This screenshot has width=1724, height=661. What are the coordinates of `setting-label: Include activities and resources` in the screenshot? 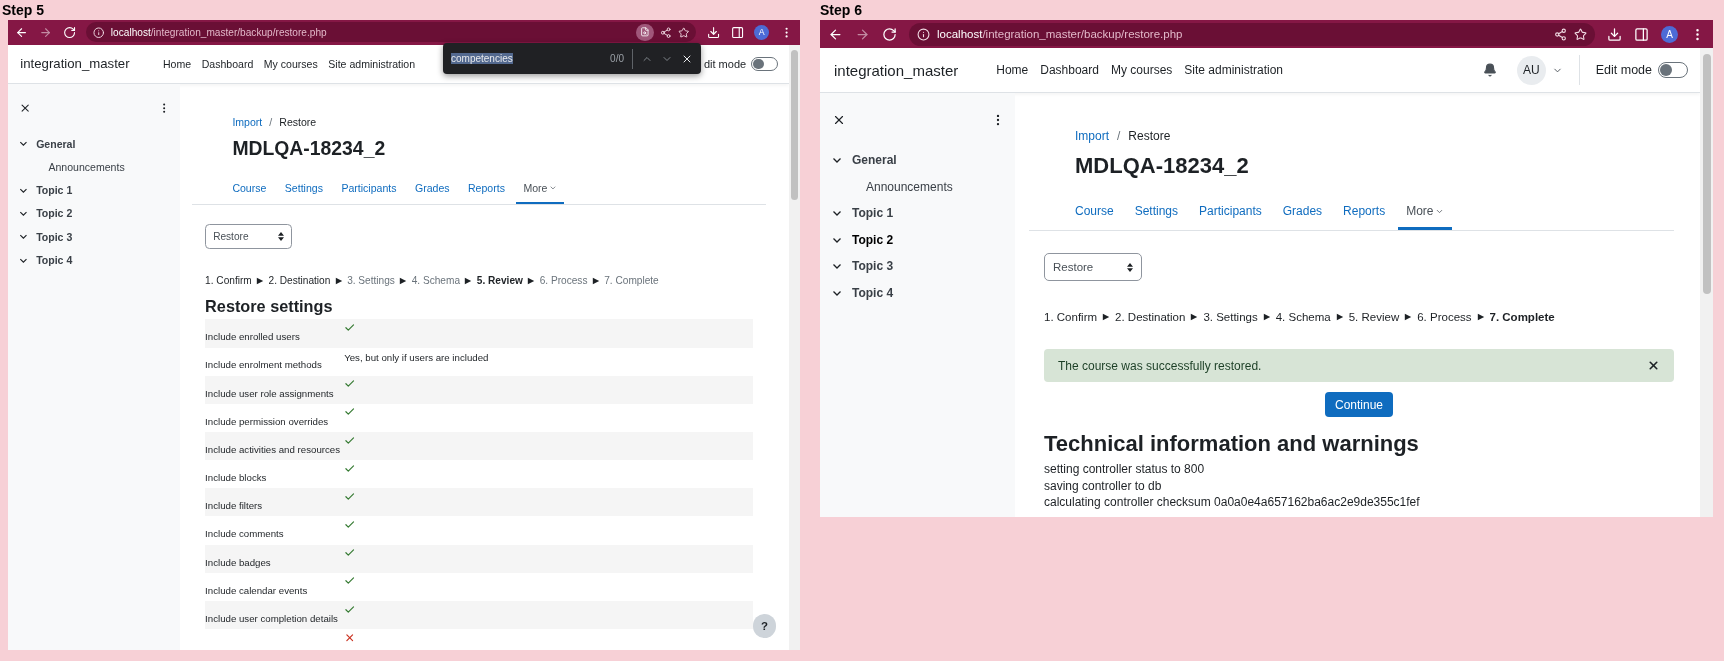 It's located at (273, 450).